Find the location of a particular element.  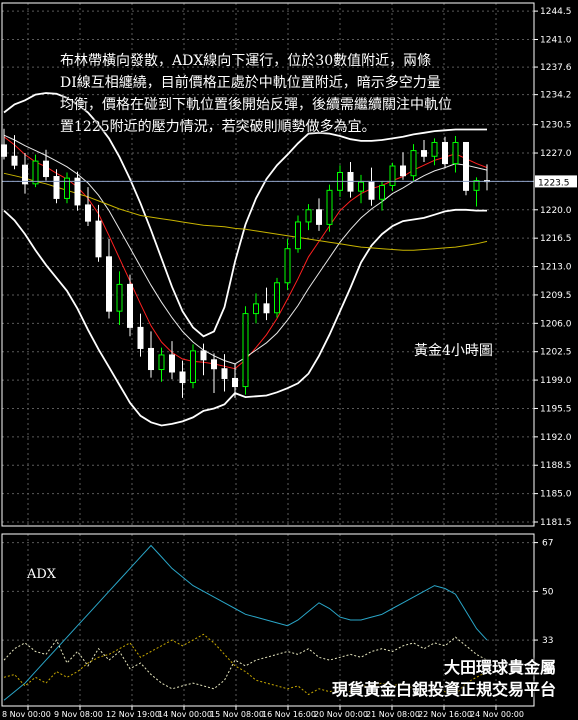

brand-name: 大田環球貴金屬 is located at coordinates (499, 667).